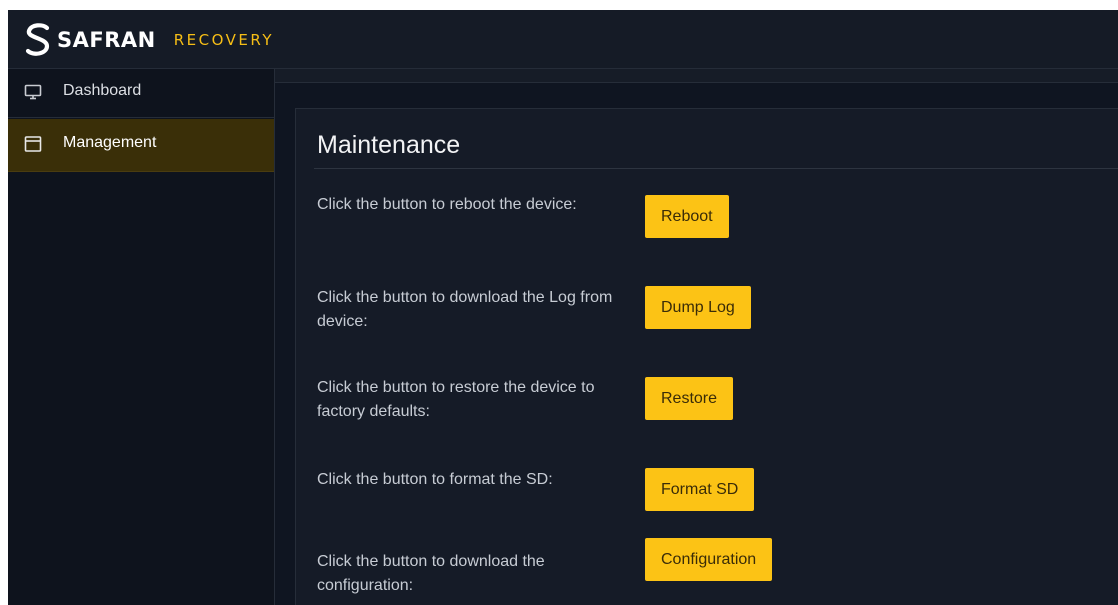 The height and width of the screenshot is (605, 1118). Describe the element at coordinates (435, 479) in the screenshot. I see `format-sd-description: Click the button to format the SD:` at that location.